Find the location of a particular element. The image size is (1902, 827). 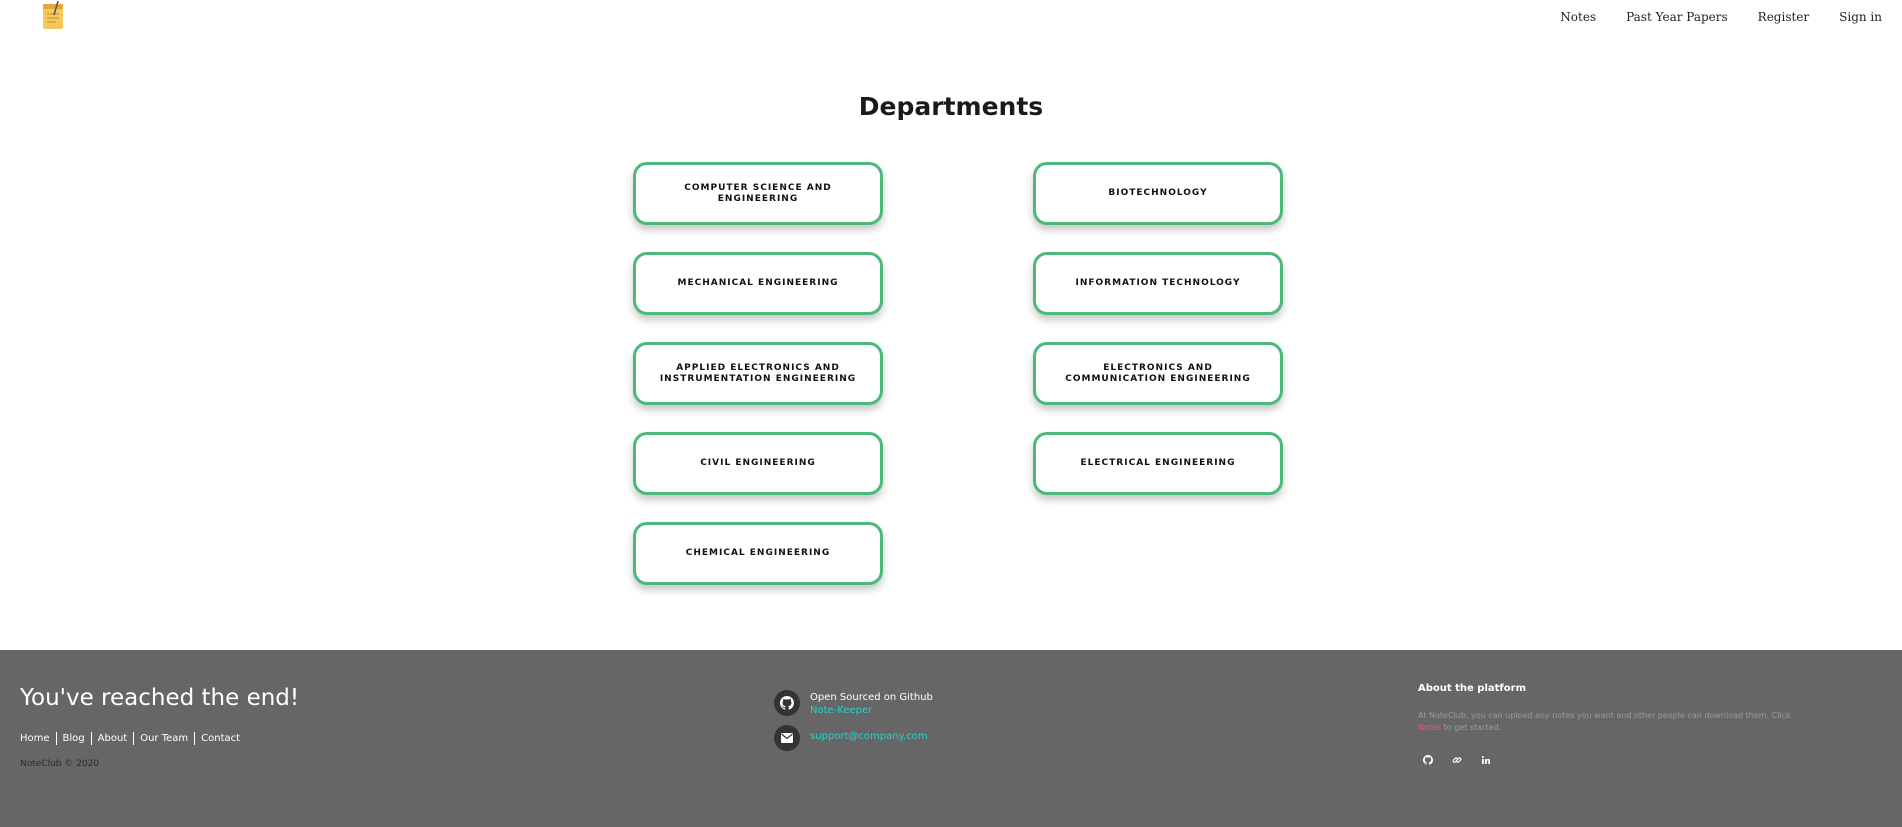

nav-links: Notes Past Year Papers Register Sign in is located at coordinates (1706, 17).